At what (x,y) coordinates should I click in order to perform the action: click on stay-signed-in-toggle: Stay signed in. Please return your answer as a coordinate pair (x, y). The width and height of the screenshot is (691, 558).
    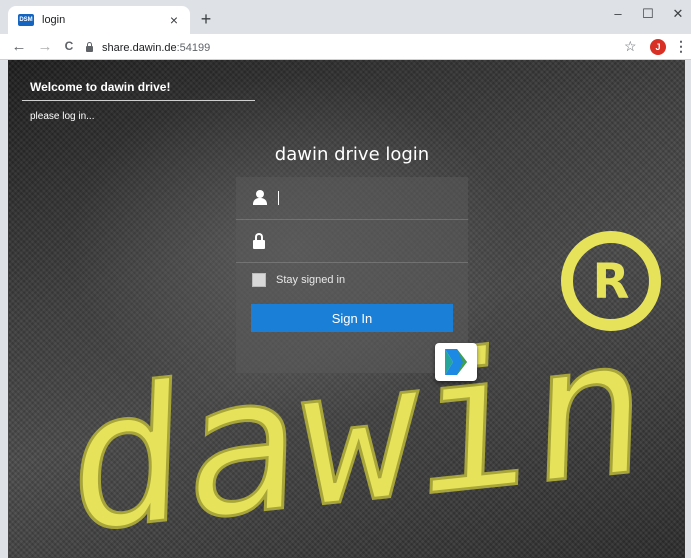
    Looking at the image, I should click on (298, 280).